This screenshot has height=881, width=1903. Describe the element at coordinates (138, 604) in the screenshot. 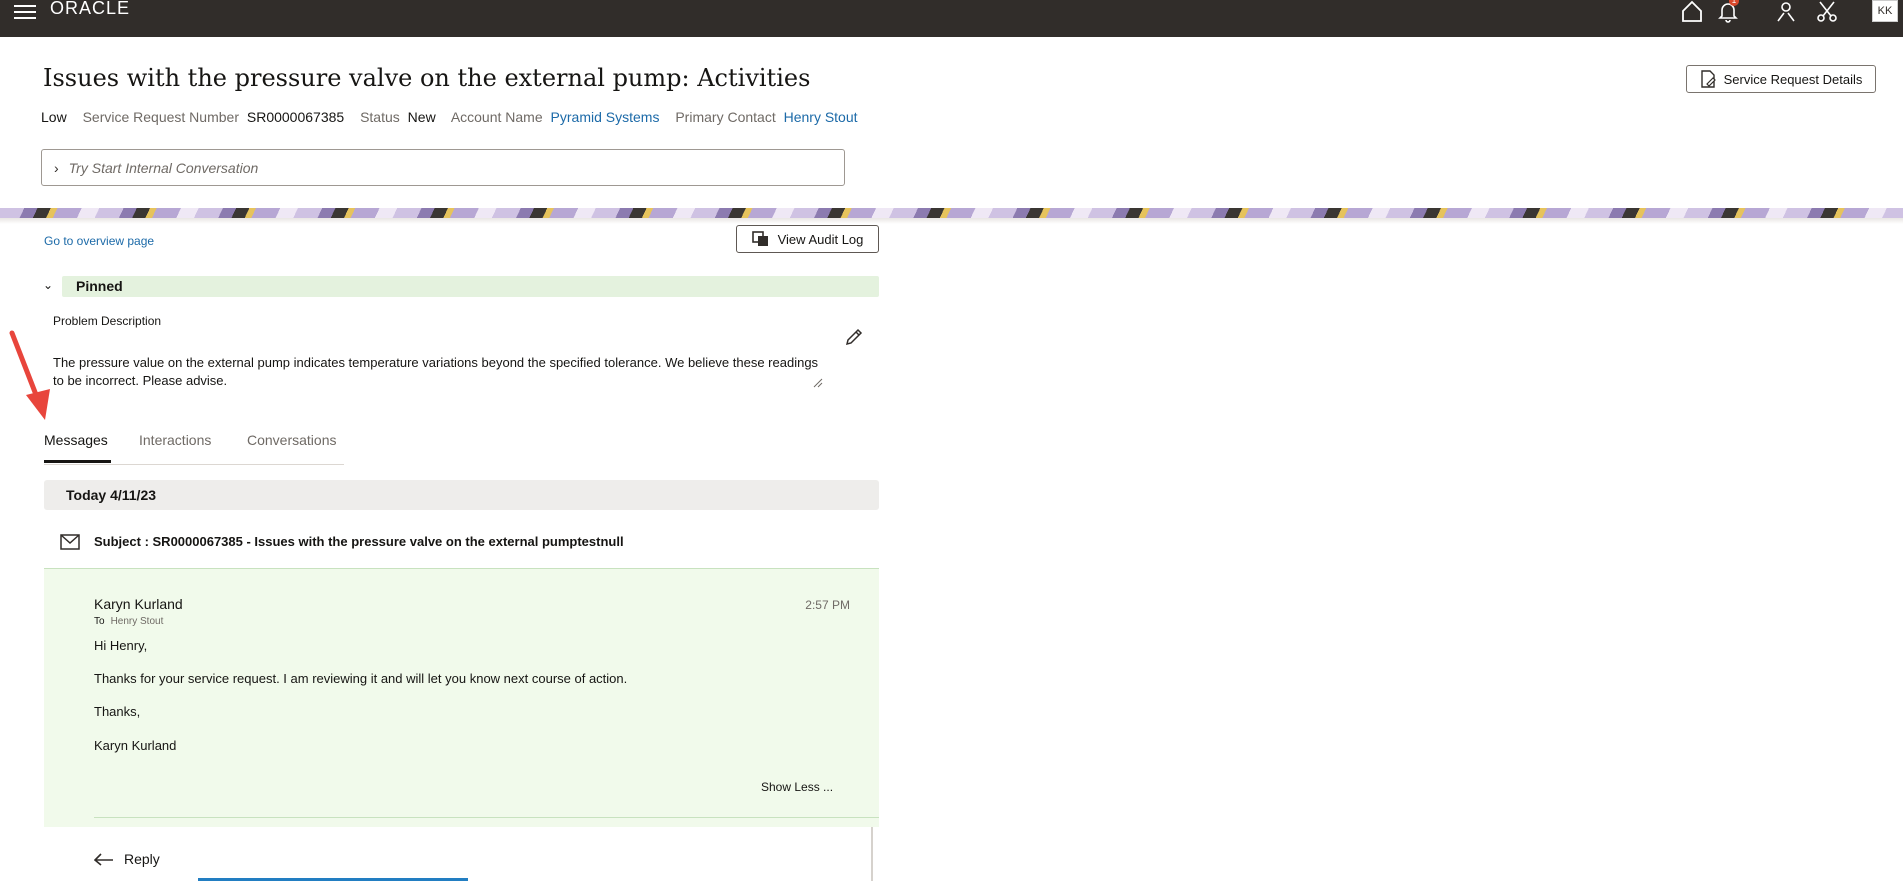

I see `message-sender: Karyn Kurland` at that location.